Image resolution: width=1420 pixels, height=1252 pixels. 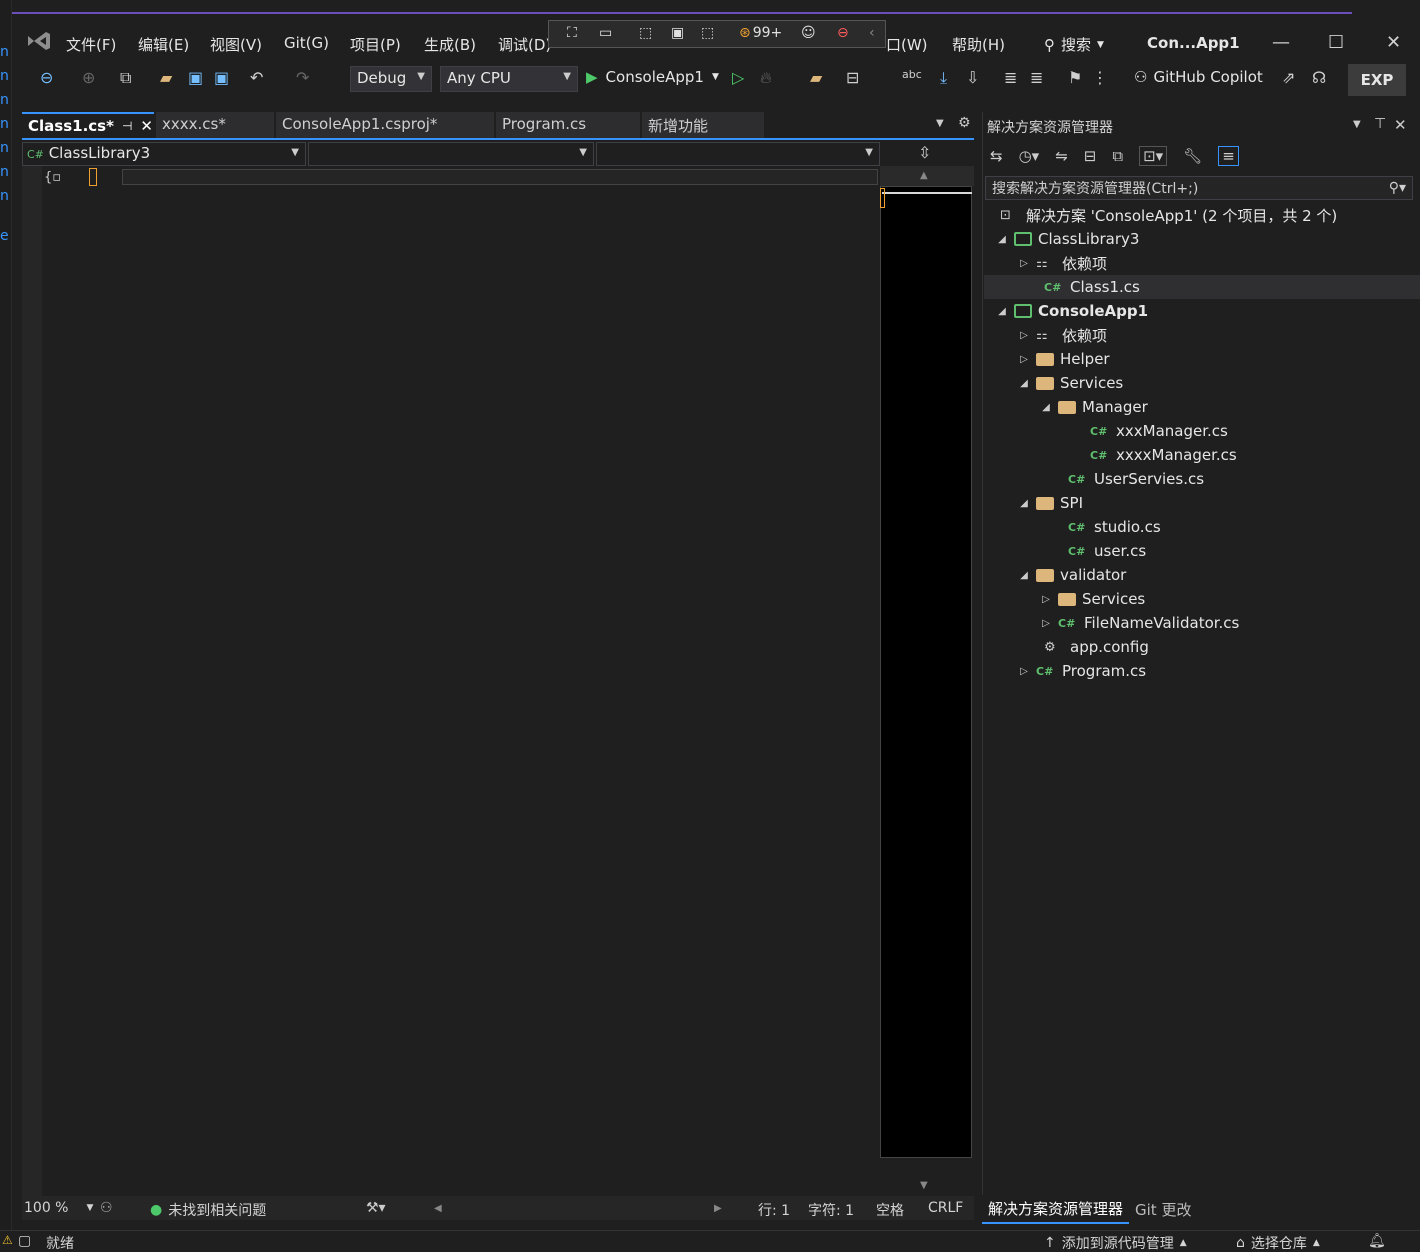 What do you see at coordinates (46, 77) in the screenshot?
I see `navigate-back-icon: ⊖` at bounding box center [46, 77].